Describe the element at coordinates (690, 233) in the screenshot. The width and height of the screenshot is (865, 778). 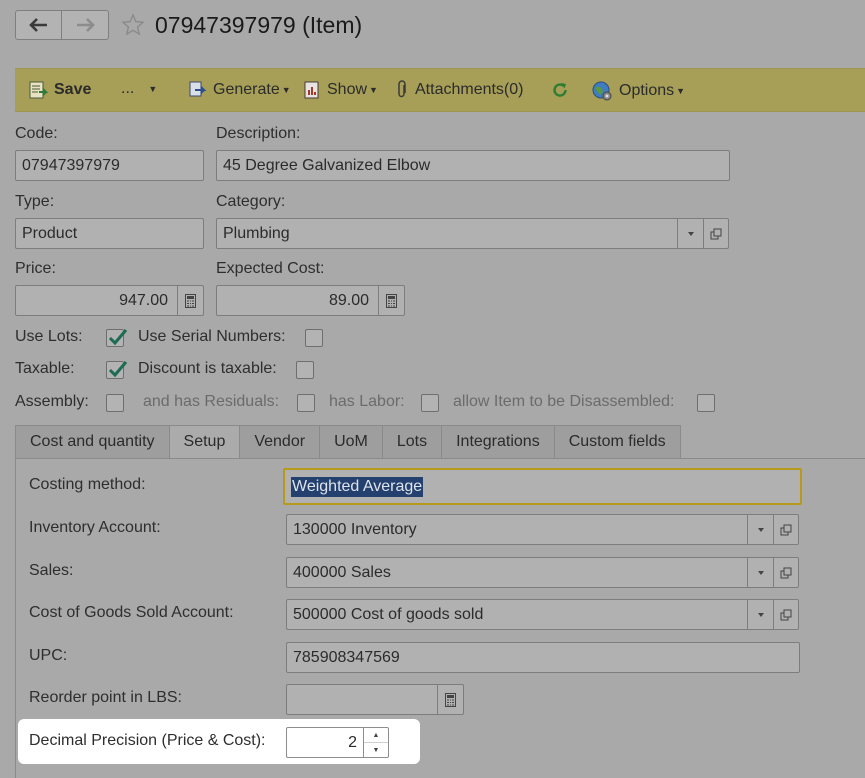
I see `category-dropdown-button` at that location.